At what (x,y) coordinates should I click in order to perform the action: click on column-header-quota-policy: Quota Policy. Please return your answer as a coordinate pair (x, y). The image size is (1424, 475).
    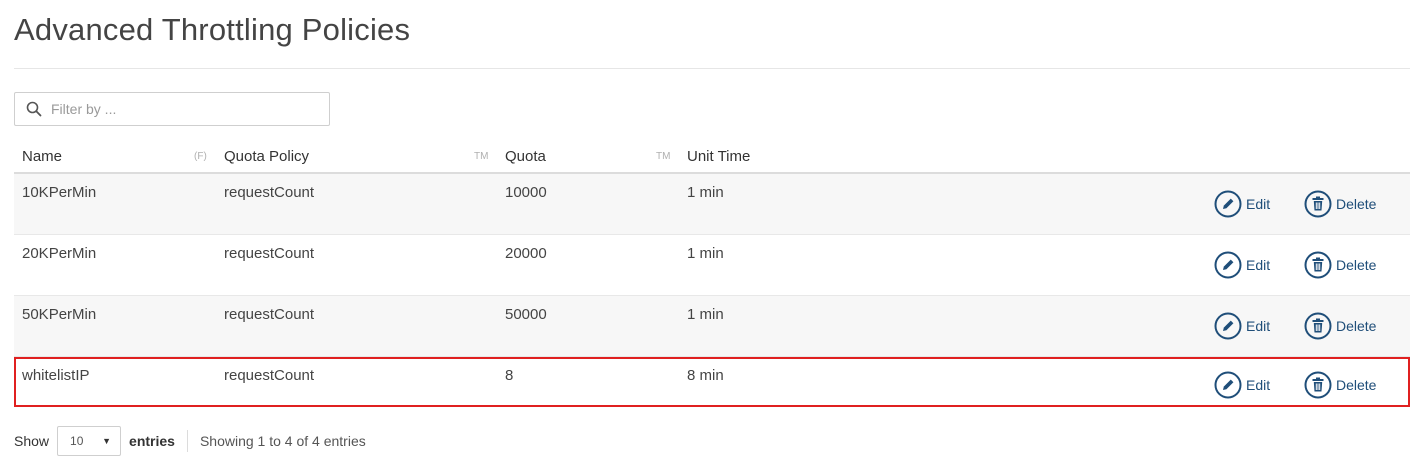
    Looking at the image, I should click on (266, 156).